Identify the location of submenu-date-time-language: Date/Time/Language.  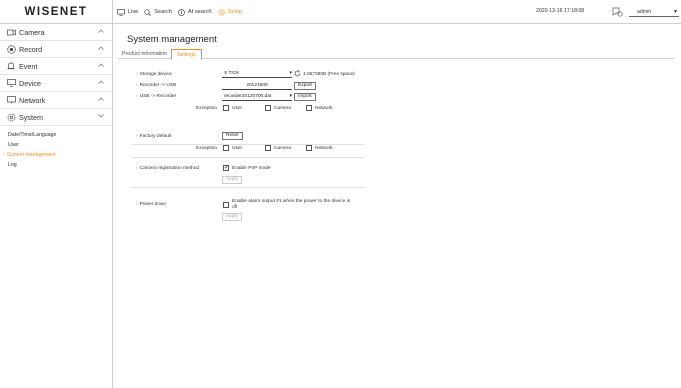
(60, 135).